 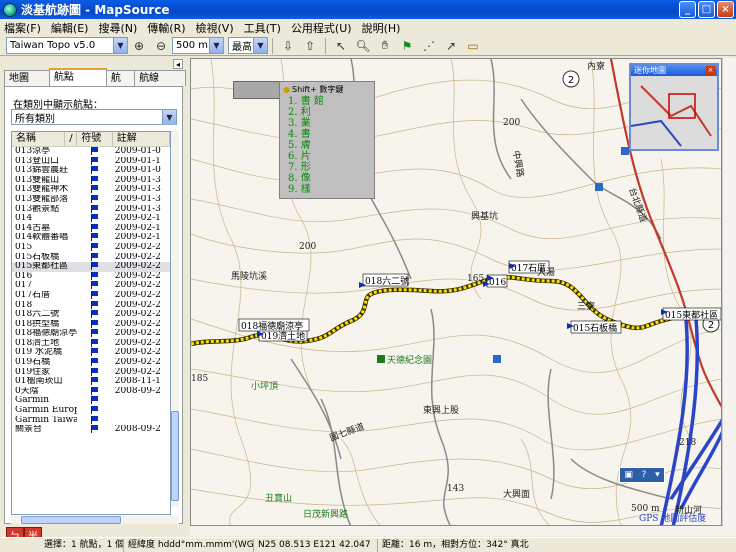 I want to click on maximize-button: □, so click(x=706, y=9).